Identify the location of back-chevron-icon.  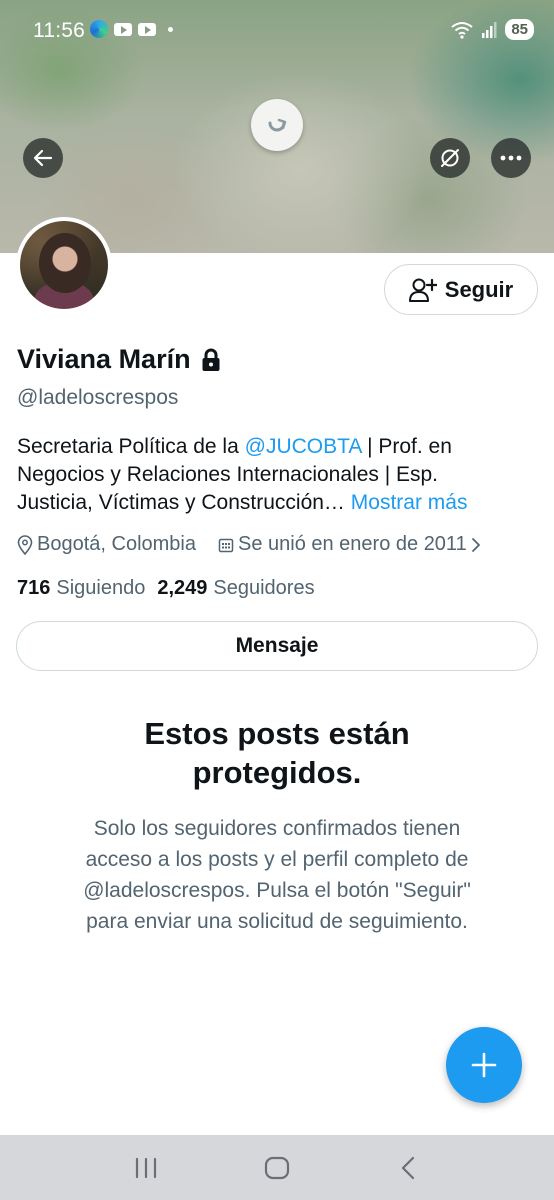
(408, 1167).